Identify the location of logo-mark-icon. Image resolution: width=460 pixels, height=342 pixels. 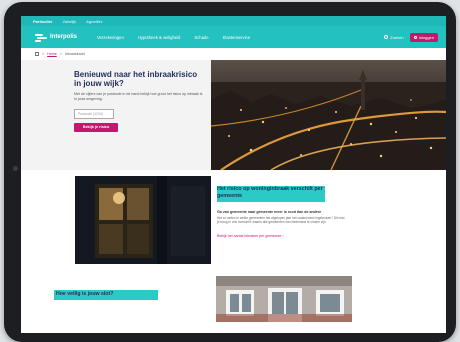
(41, 37).